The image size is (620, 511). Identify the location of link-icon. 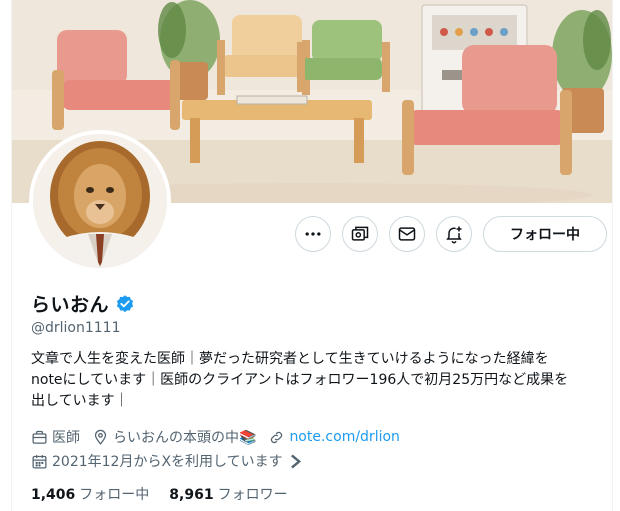
(277, 437).